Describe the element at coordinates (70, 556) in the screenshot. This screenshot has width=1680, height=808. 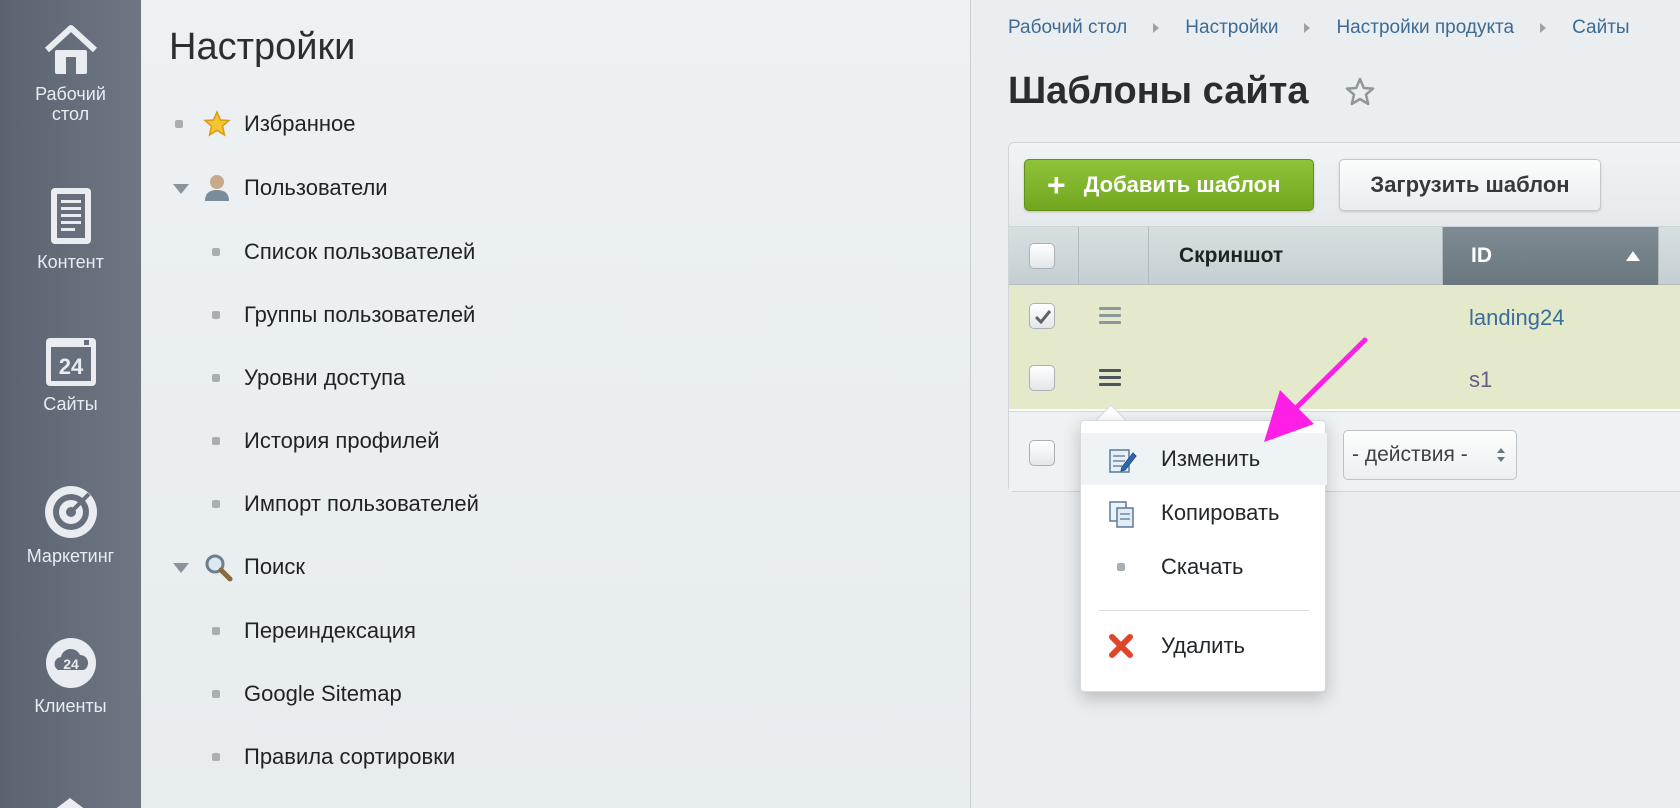
I see `iconbar-label: Маркетинг` at that location.